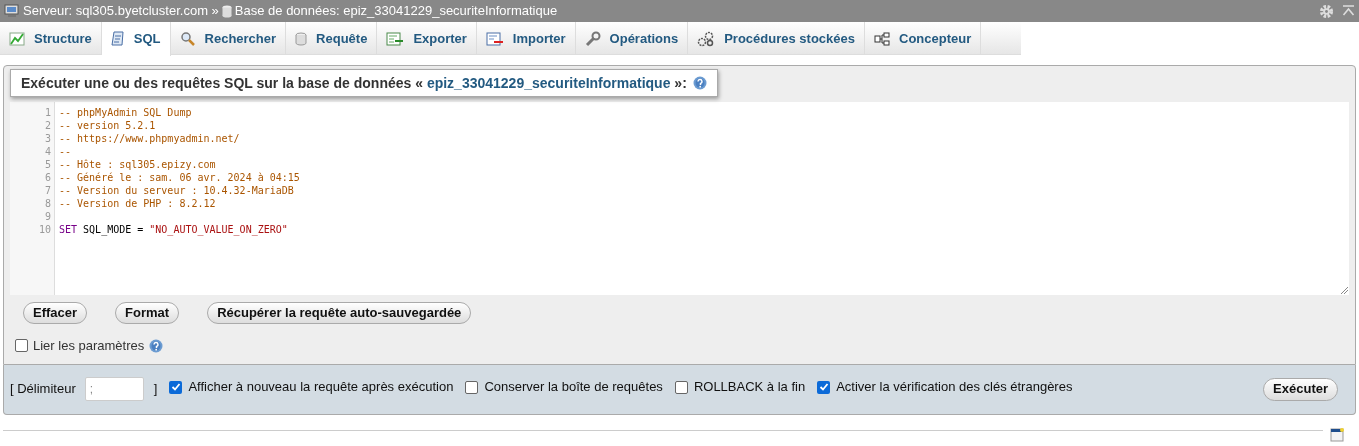  Describe the element at coordinates (47, 177) in the screenshot. I see `line-number: 6` at that location.